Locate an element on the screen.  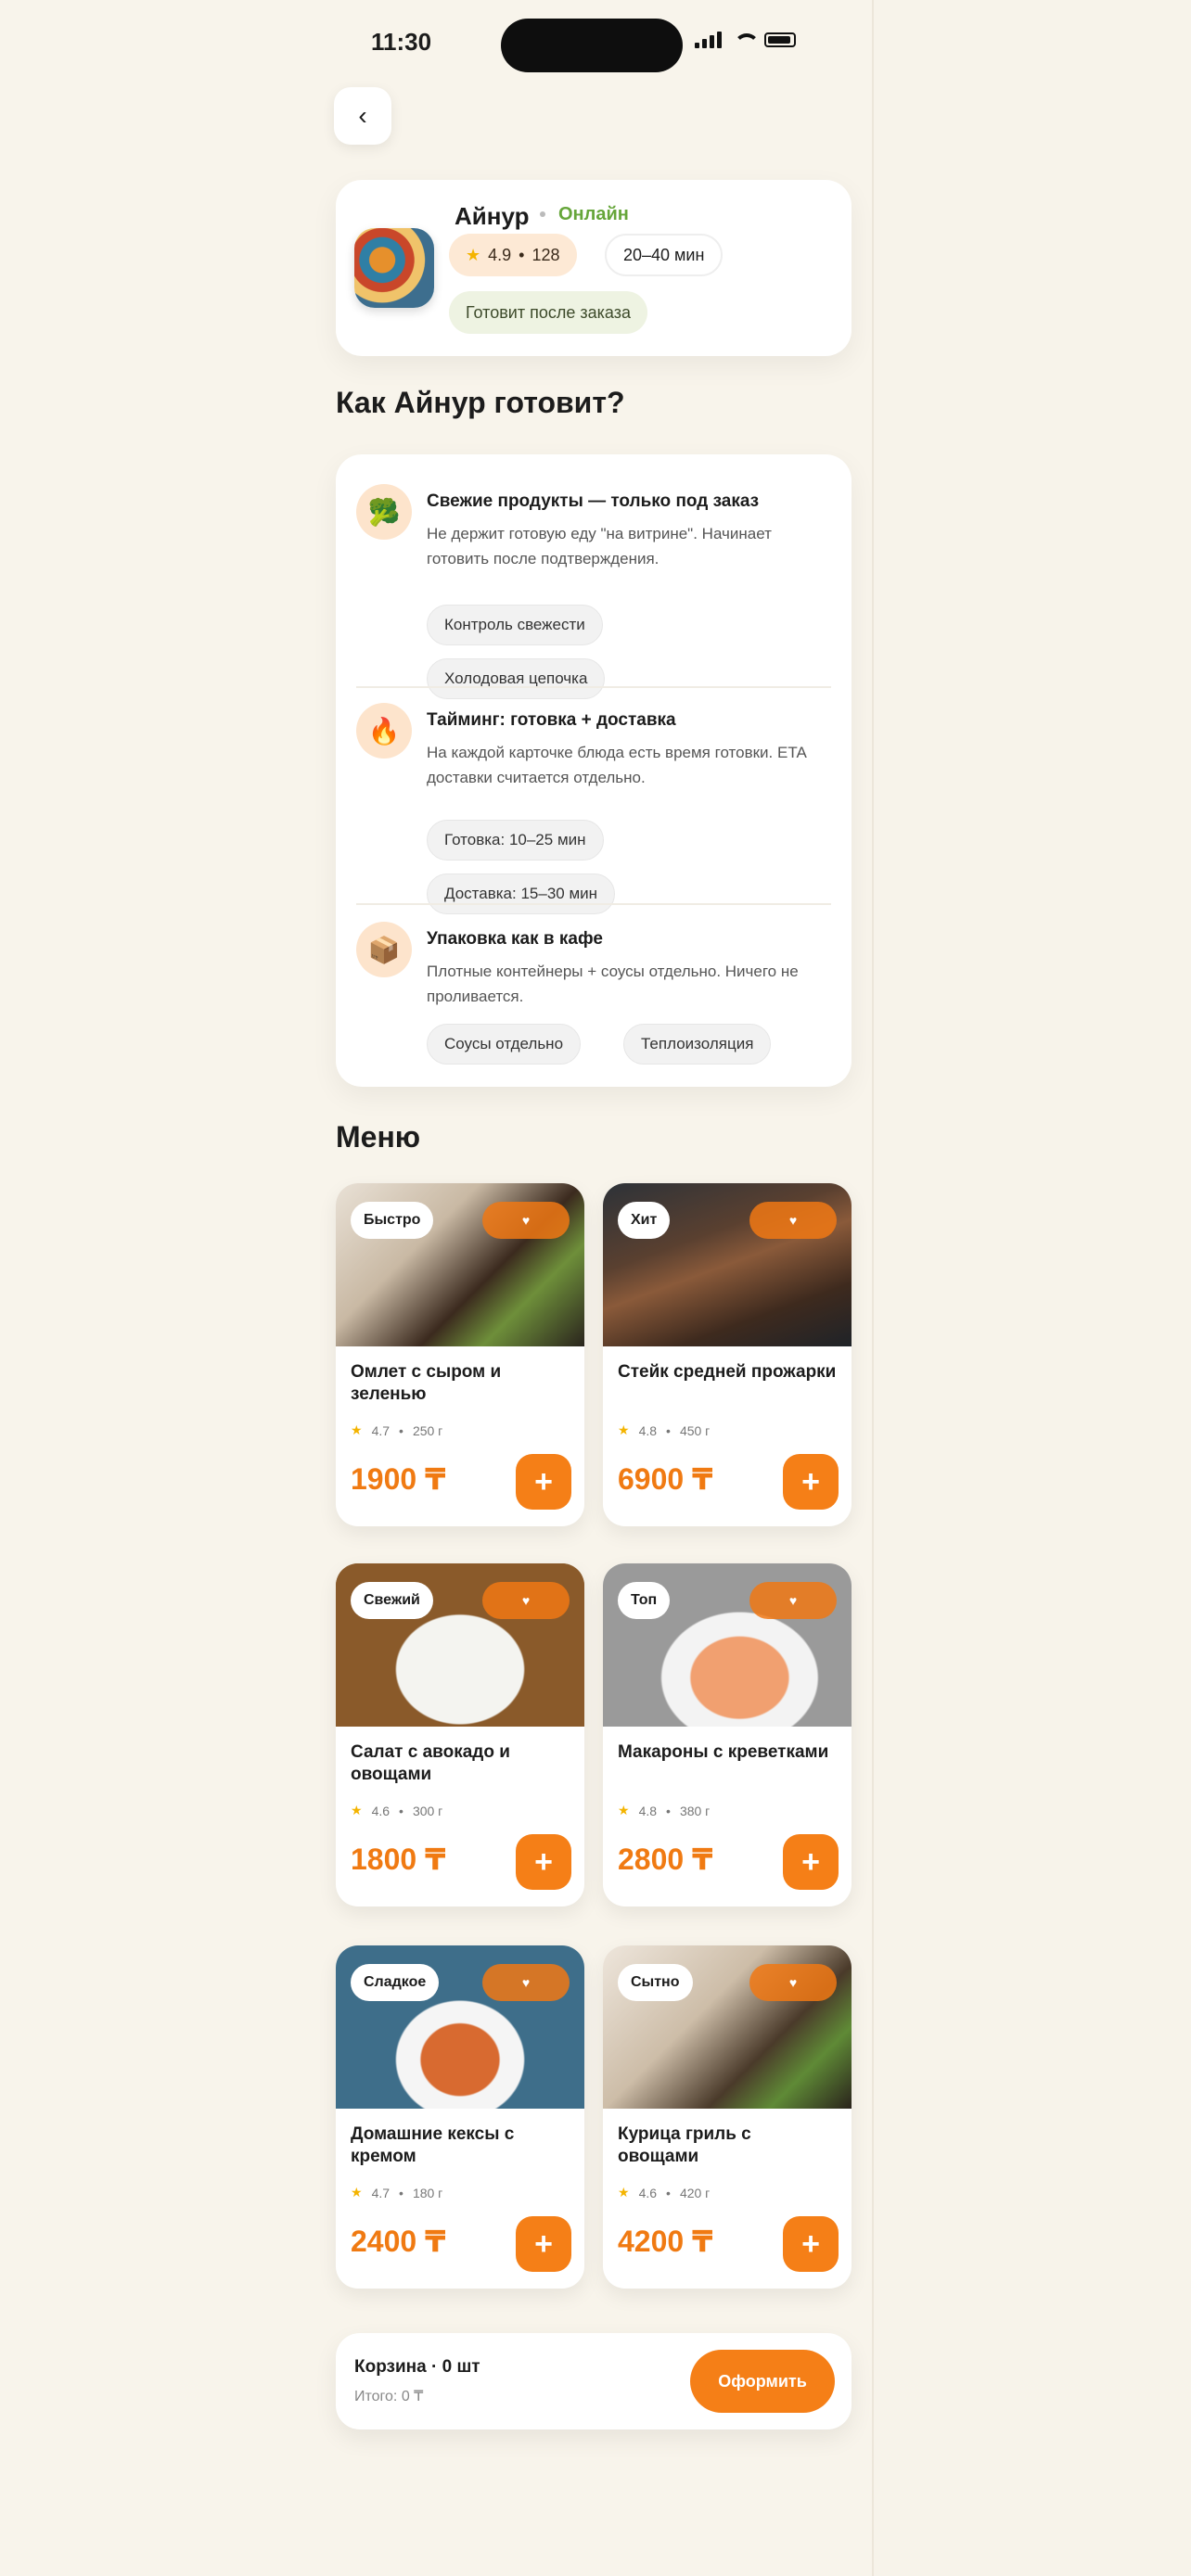
dynamic-island is located at coordinates (592, 46).